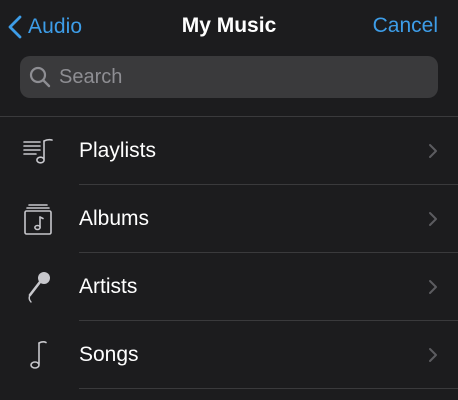  I want to click on music-note-icon, so click(39, 355).